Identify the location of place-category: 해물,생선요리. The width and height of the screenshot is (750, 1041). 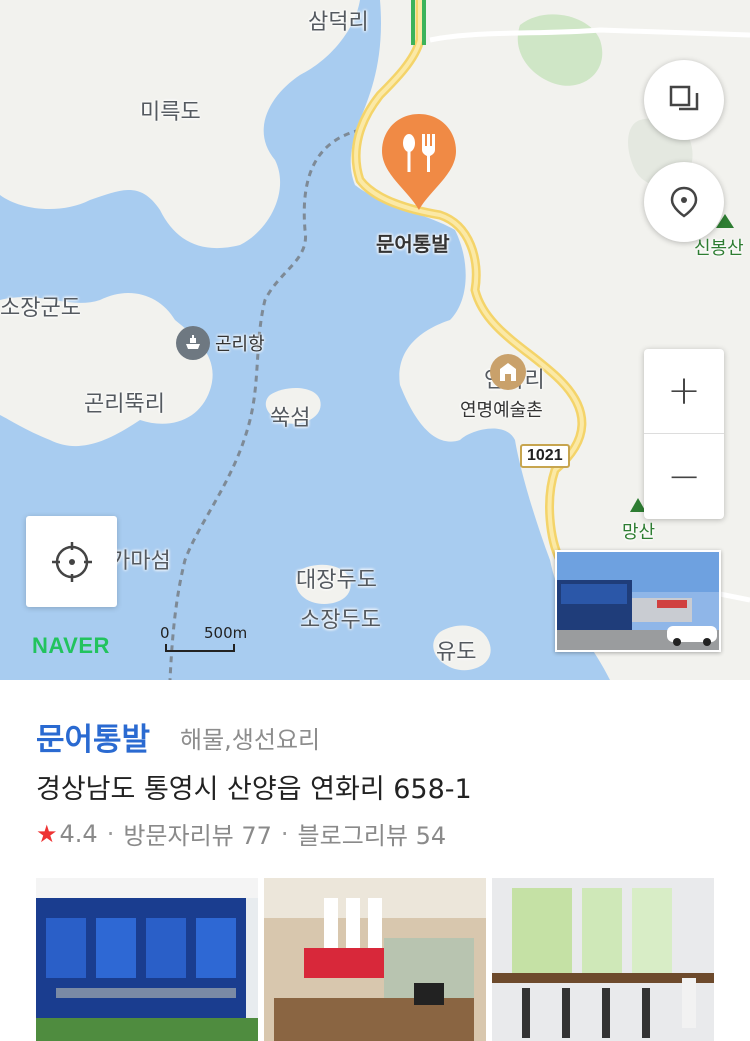
(250, 740).